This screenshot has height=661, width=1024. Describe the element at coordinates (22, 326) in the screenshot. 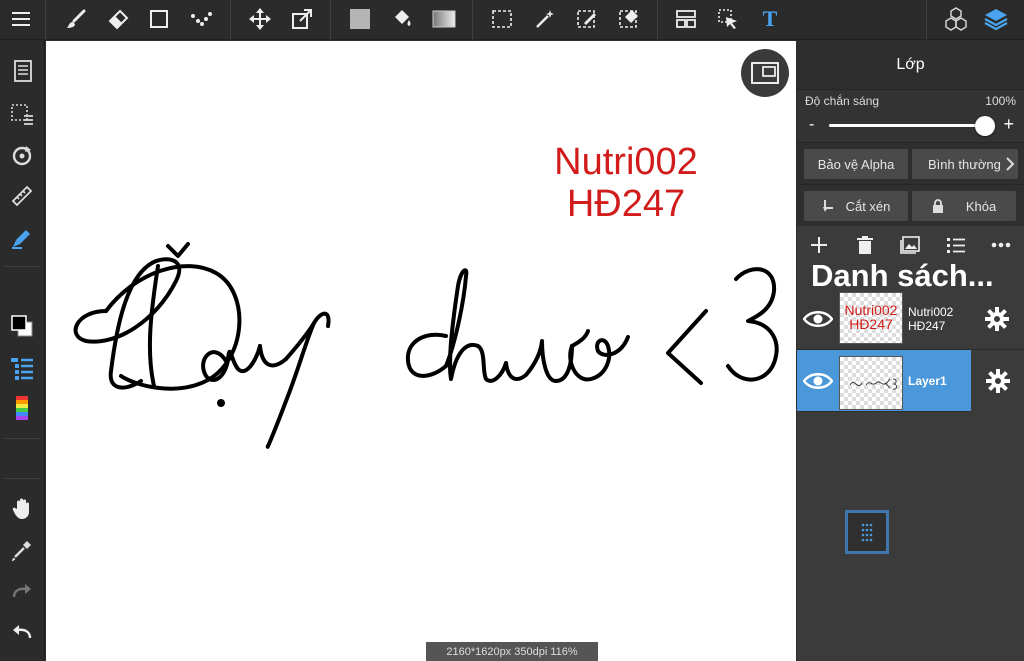

I see `color-swatch-icon` at that location.